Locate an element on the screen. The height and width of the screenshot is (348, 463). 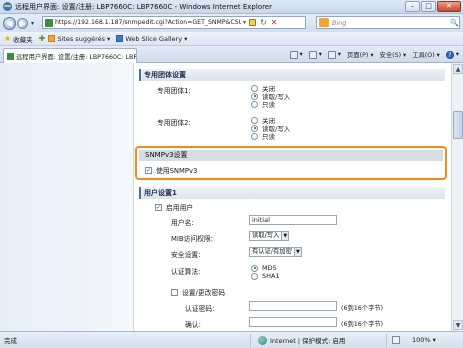
feeds-button: ▾ is located at coordinates (315, 54).